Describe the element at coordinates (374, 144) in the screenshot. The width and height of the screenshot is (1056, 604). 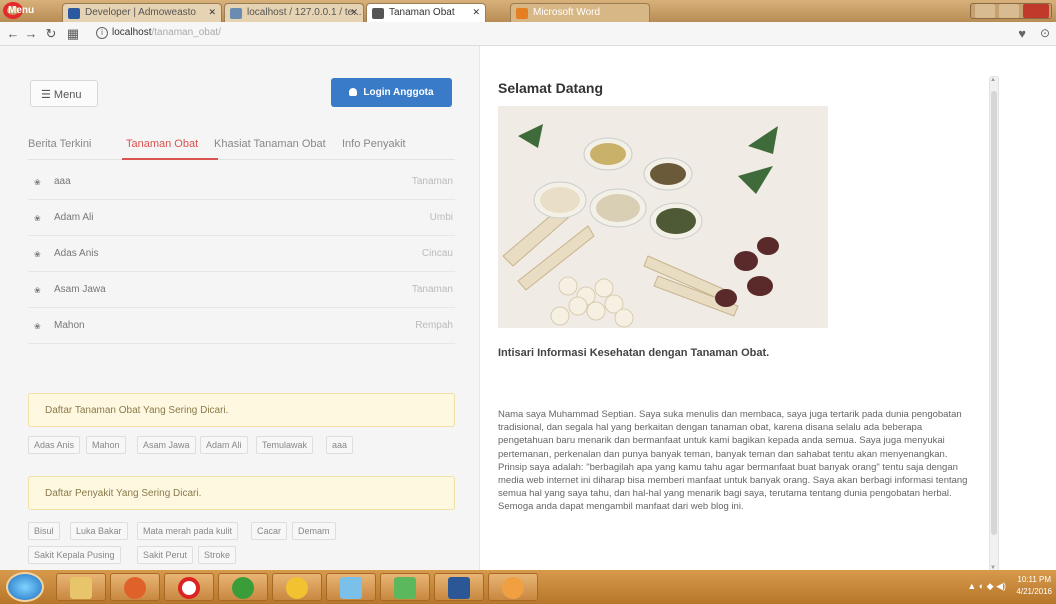
I see `tab-info-penyakit: Info Penyakit` at that location.